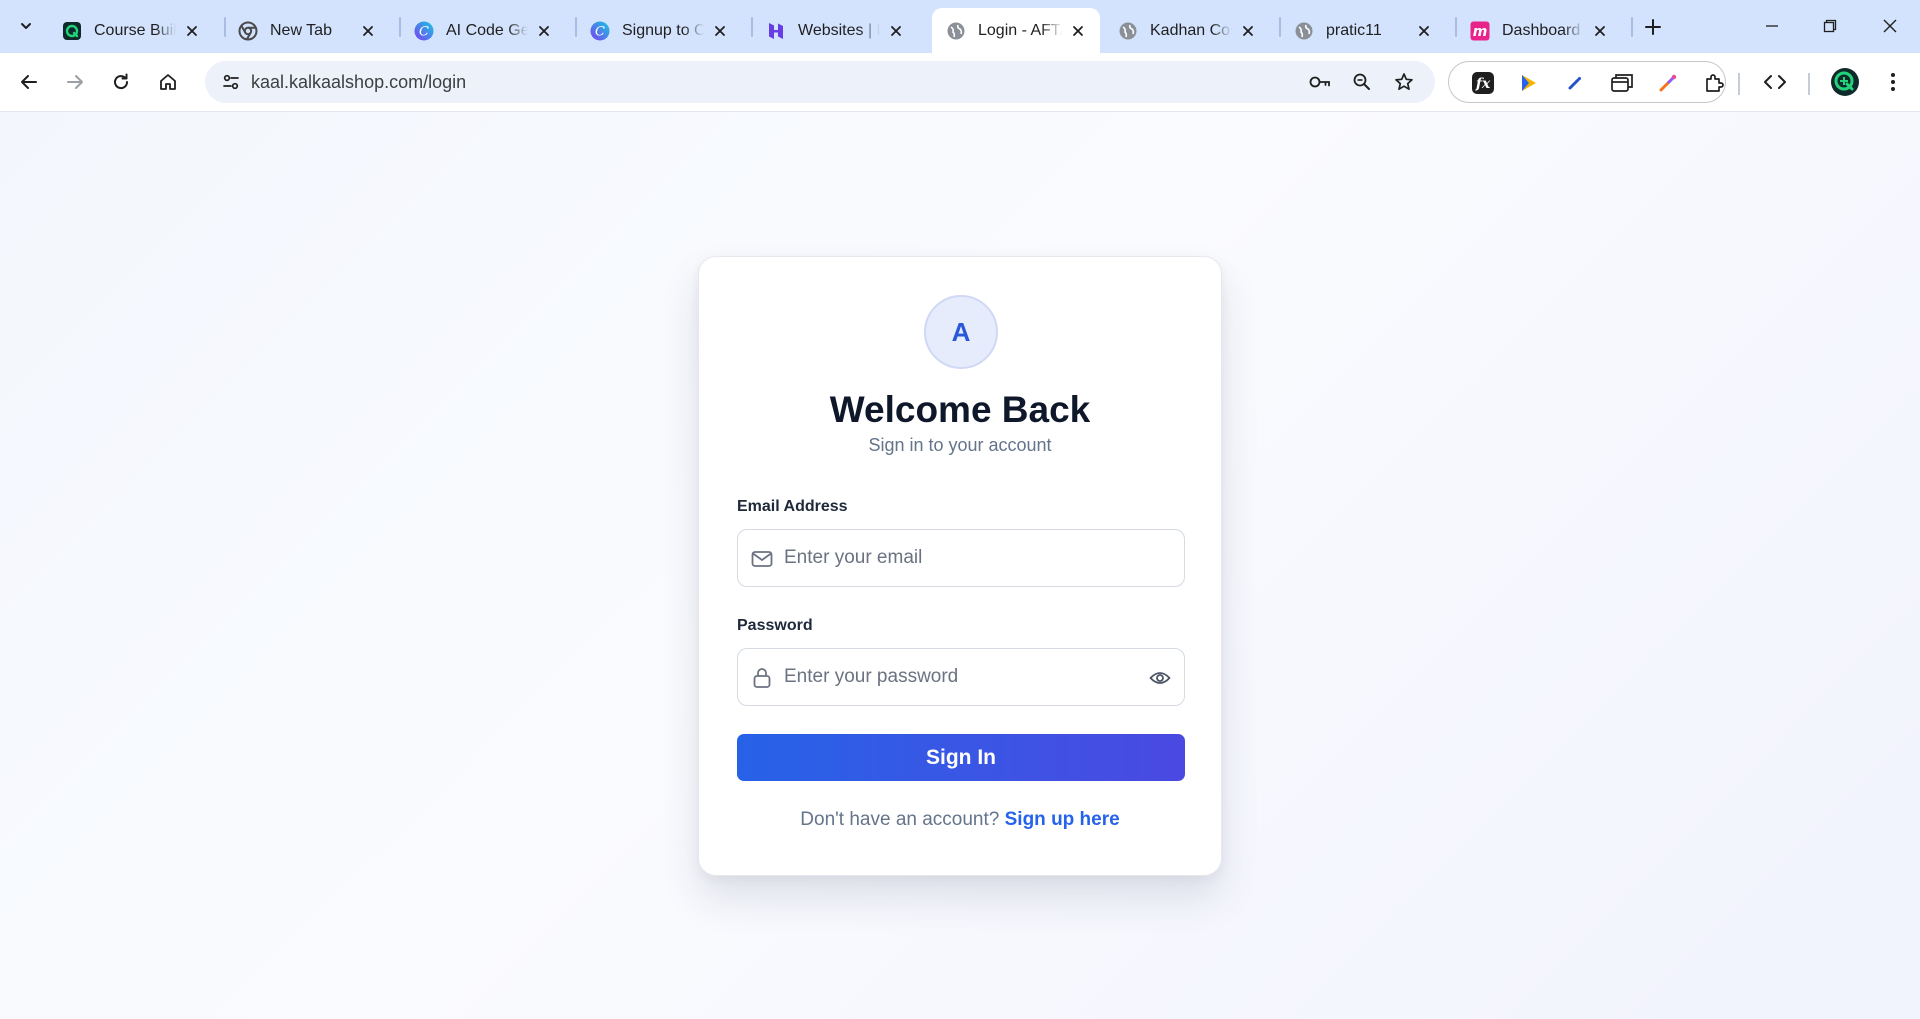  What do you see at coordinates (72, 31) in the screenshot?
I see `course-builder-icon` at bounding box center [72, 31].